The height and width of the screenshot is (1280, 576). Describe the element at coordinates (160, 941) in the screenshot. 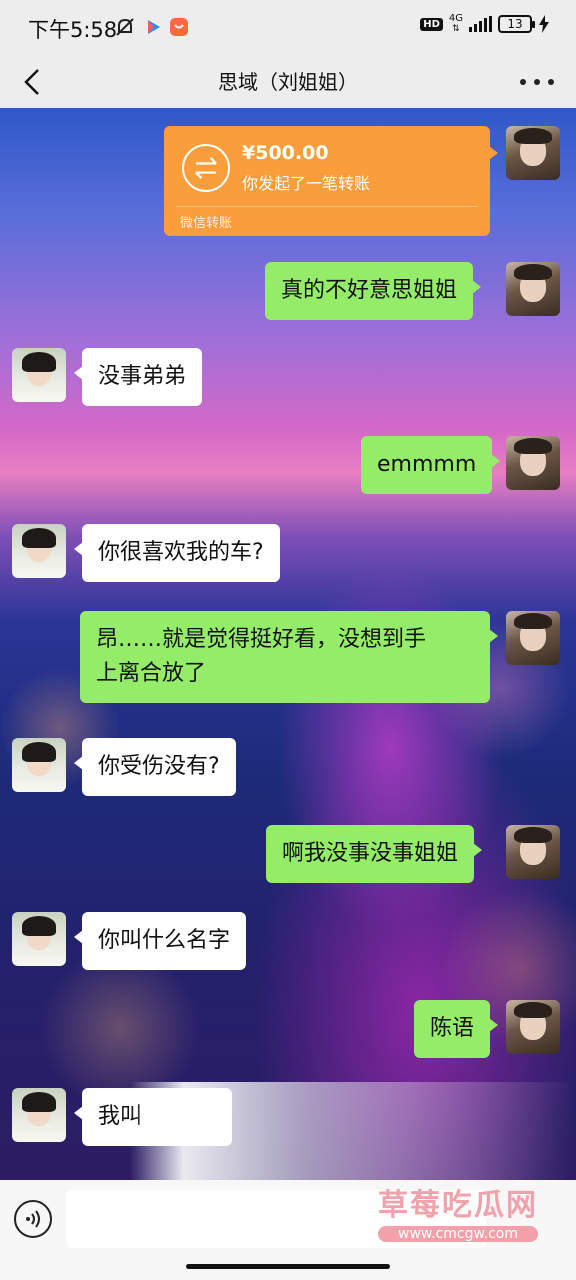

I see `message-bubble-received: 你叫什么名字` at that location.